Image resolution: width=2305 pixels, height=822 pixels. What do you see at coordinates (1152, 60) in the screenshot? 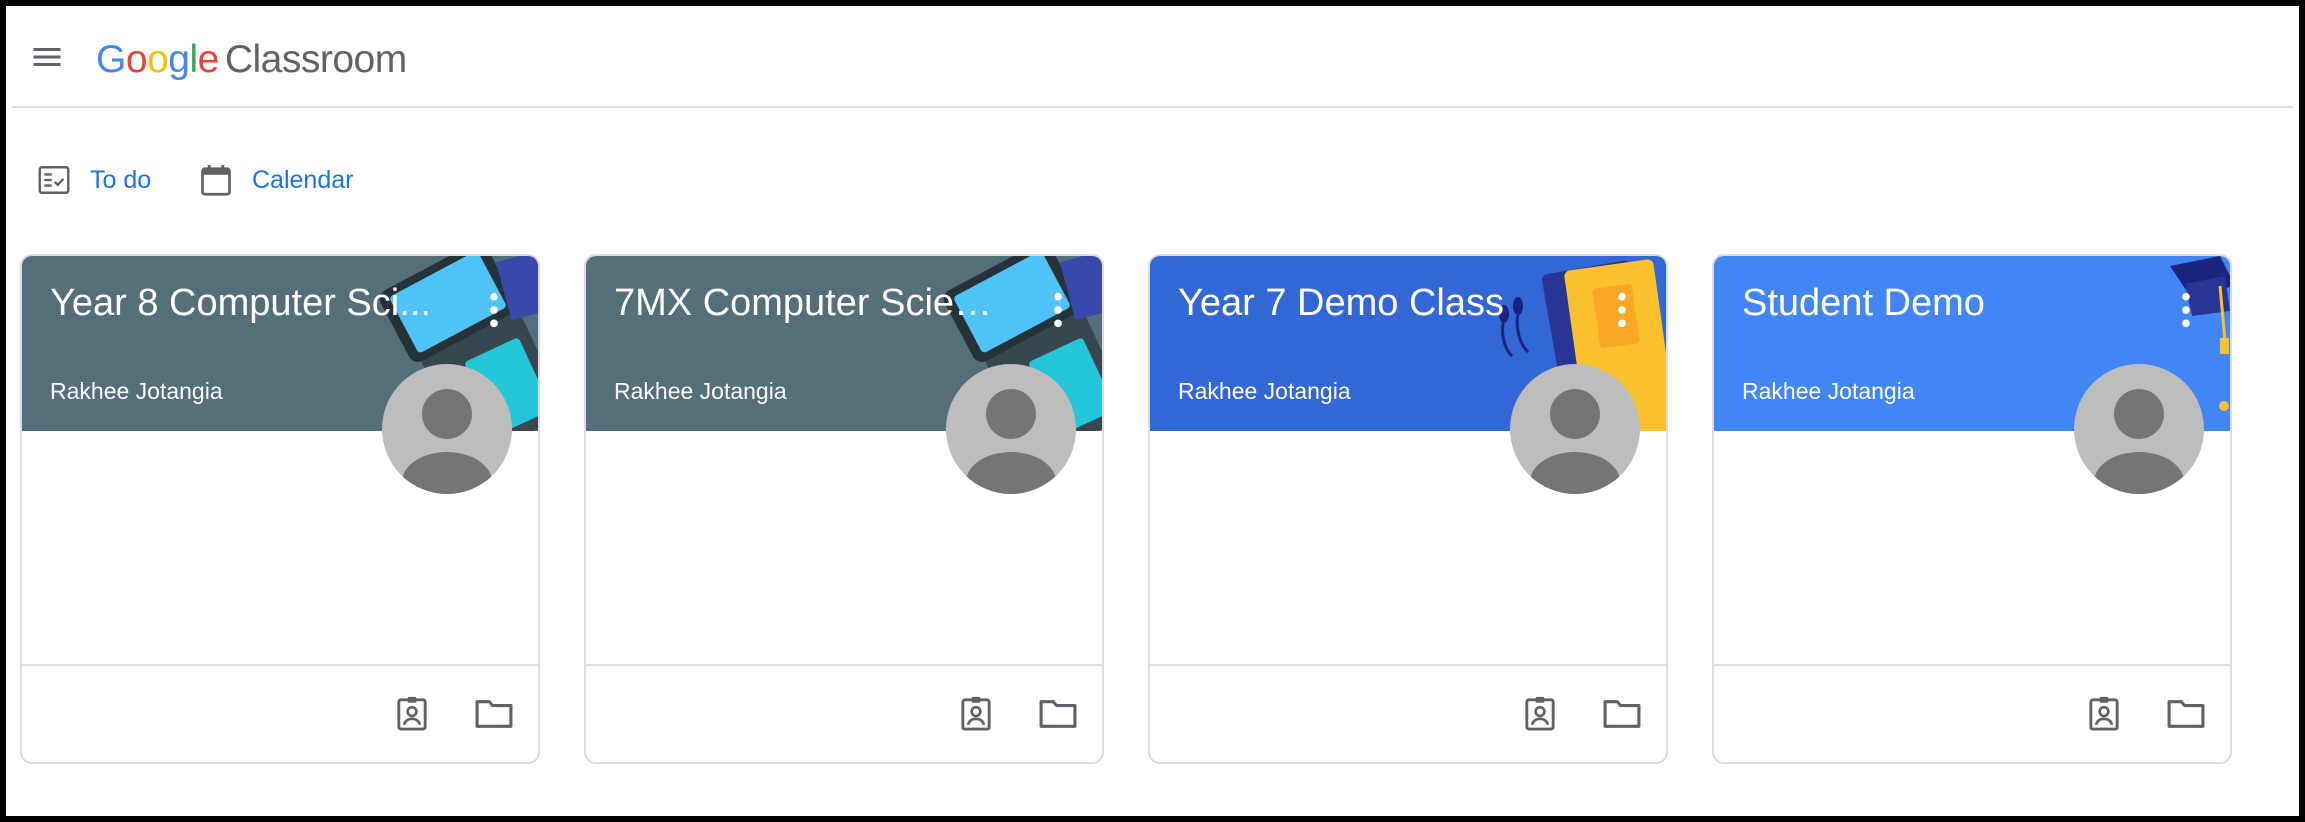
I see `top-bar: Google Classroom` at bounding box center [1152, 60].